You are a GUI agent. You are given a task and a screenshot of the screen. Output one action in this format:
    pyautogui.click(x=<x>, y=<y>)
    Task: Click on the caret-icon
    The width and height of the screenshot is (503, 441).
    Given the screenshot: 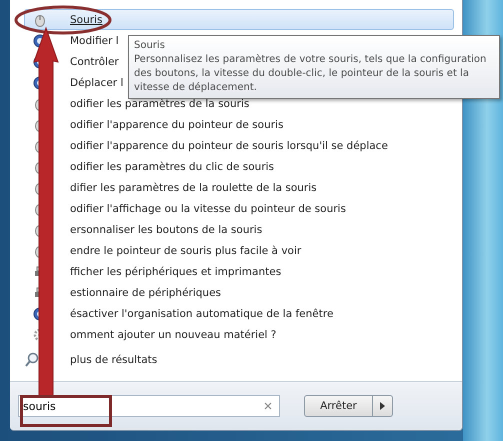 What is the action you would take?
    pyautogui.click(x=382, y=406)
    